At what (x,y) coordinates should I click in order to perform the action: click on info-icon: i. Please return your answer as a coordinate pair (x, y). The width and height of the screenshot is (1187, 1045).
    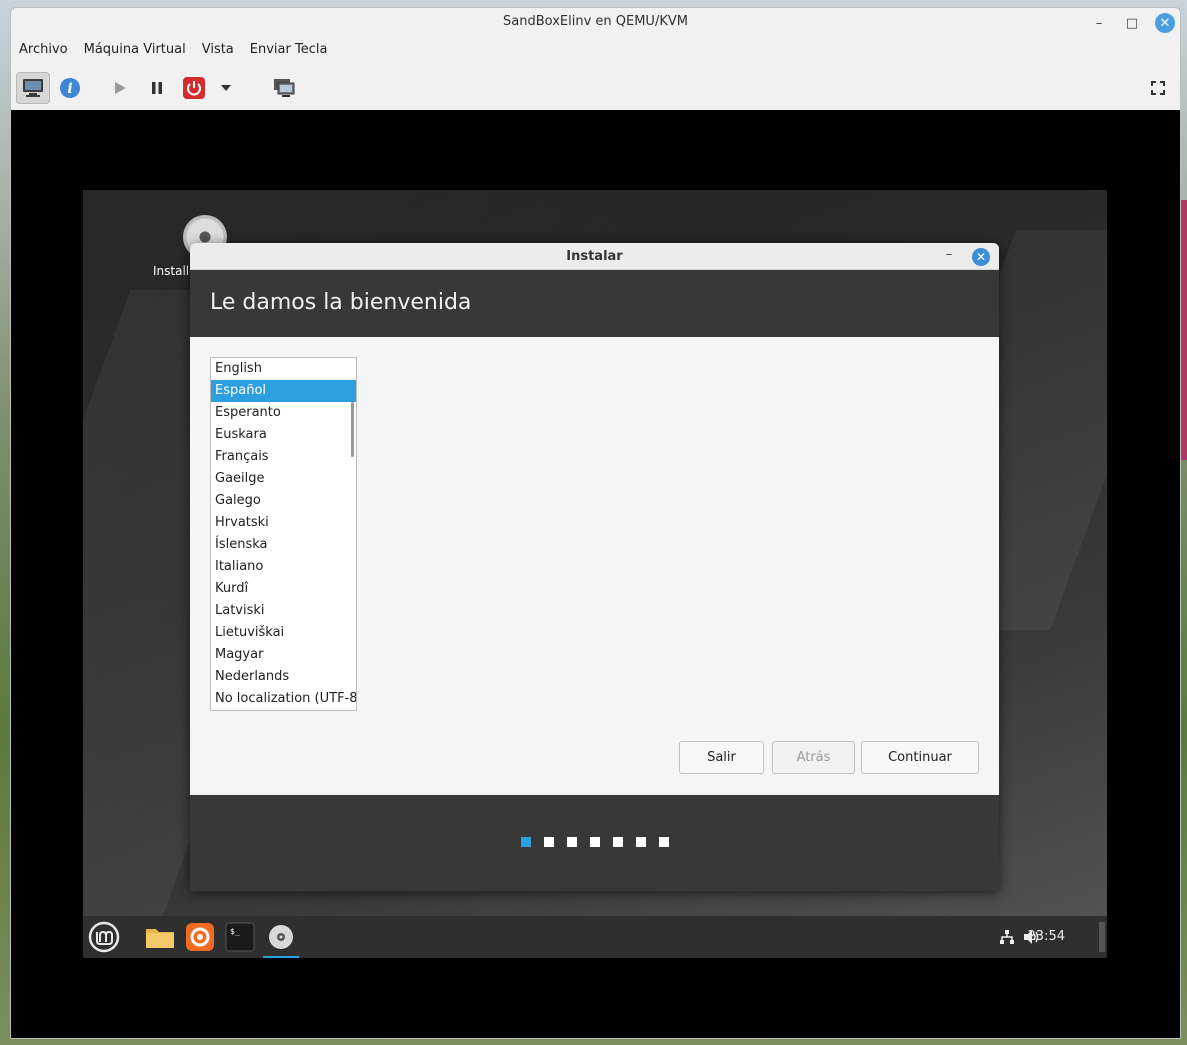
    Looking at the image, I should click on (70, 88).